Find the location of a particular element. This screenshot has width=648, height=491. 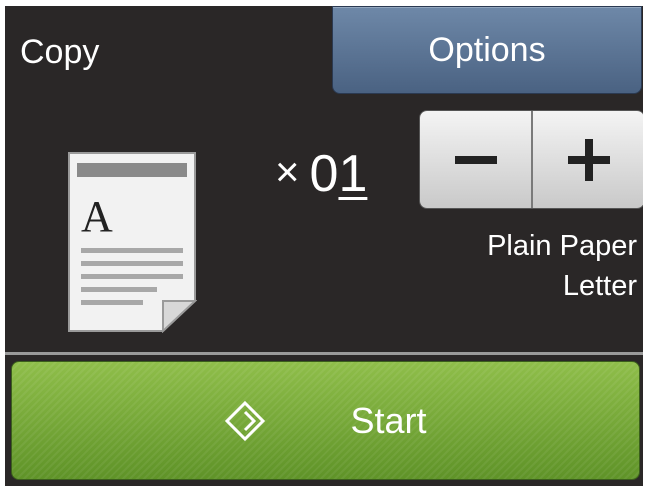

paper-type: Plain Paper is located at coordinates (562, 246).